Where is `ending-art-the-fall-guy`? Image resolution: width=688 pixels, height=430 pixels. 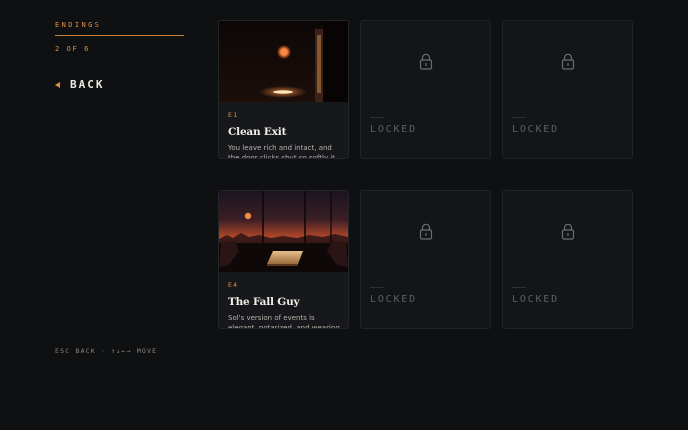 ending-art-the-fall-guy is located at coordinates (283, 231).